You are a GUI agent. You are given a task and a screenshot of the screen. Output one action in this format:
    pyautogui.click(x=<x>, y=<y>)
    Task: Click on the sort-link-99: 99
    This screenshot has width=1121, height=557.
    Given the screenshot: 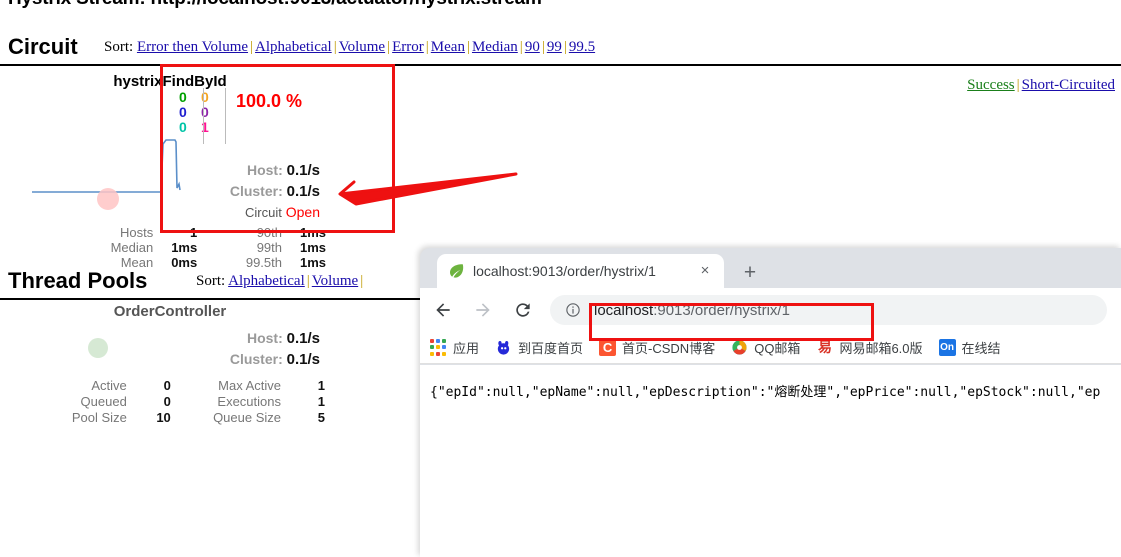 What is the action you would take?
    pyautogui.click(x=554, y=47)
    